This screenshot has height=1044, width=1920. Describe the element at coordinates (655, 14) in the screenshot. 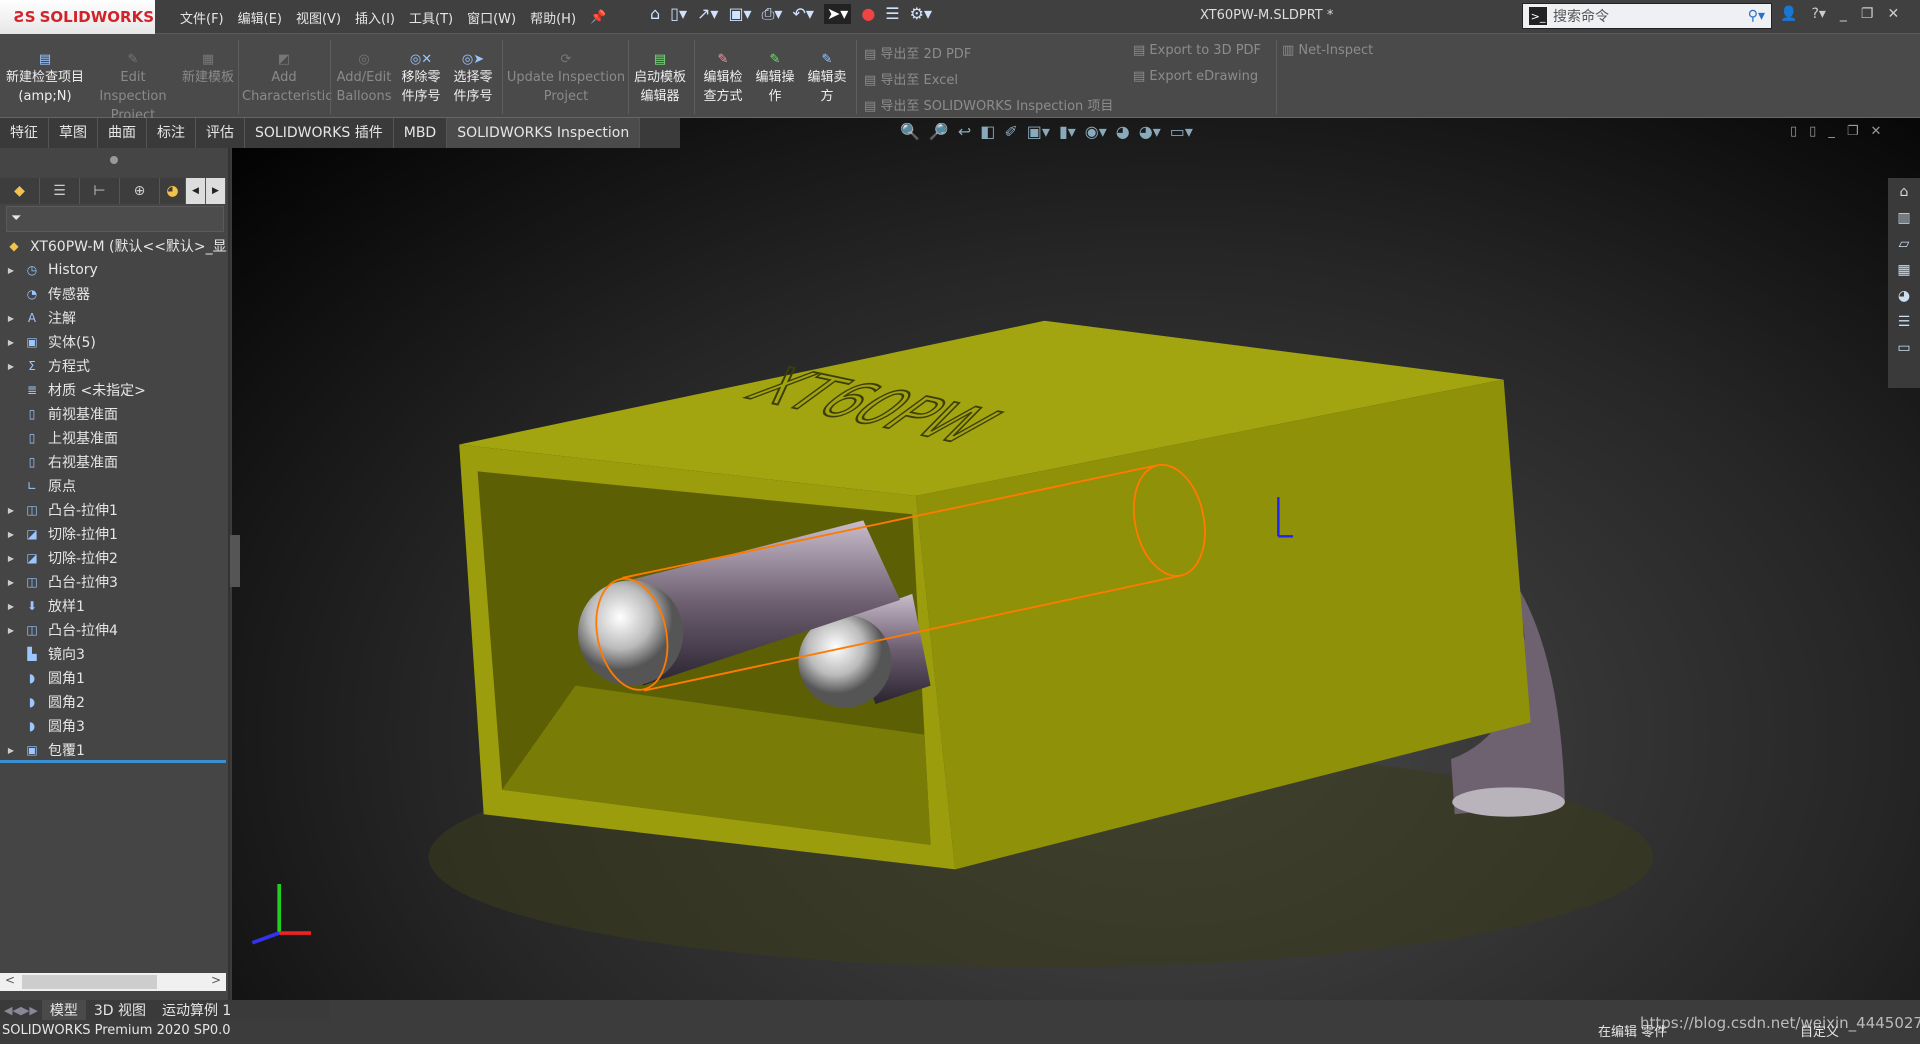

I see `home-icon: ⌂` at that location.